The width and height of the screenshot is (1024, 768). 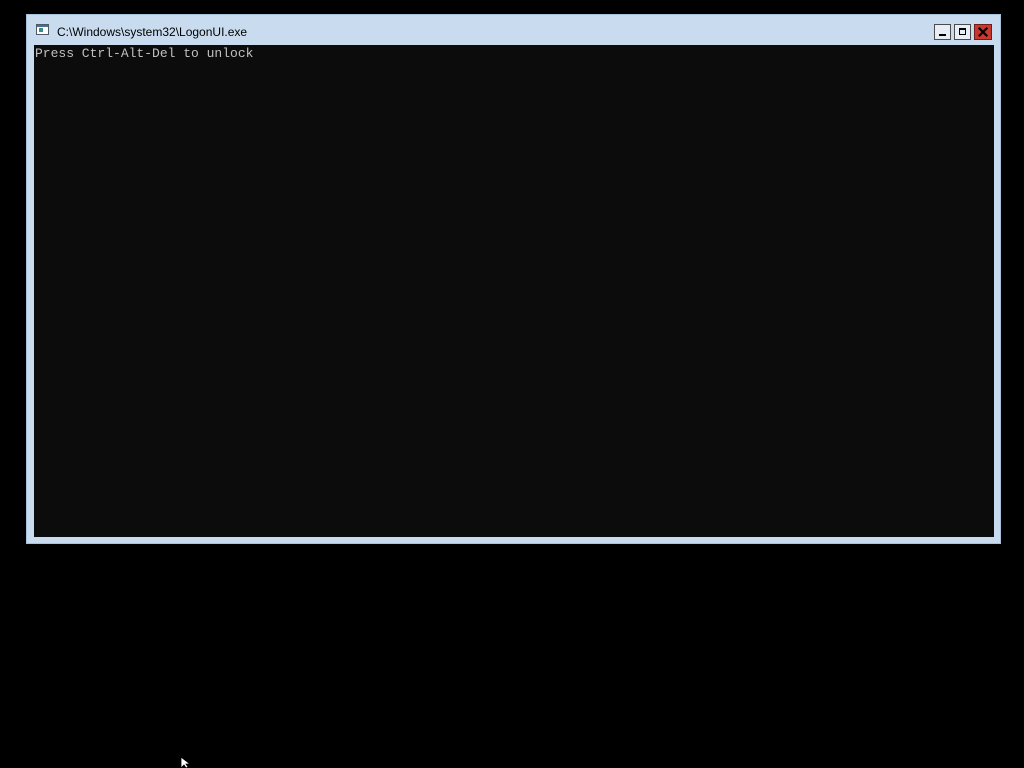 I want to click on minimize-icon, so click(x=942, y=35).